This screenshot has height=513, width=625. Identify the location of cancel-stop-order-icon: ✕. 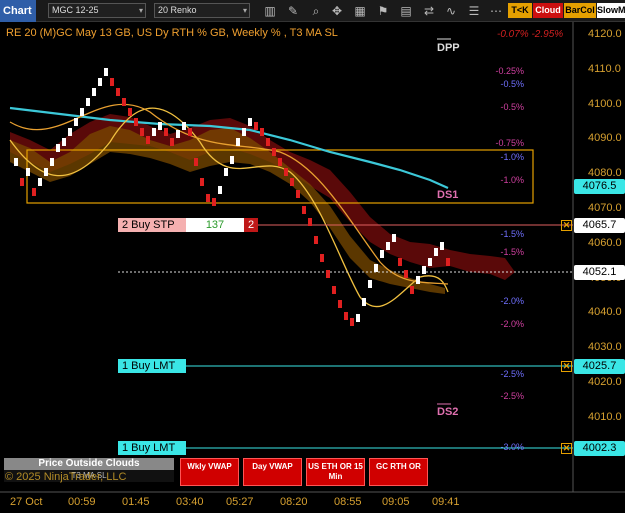
(566, 225).